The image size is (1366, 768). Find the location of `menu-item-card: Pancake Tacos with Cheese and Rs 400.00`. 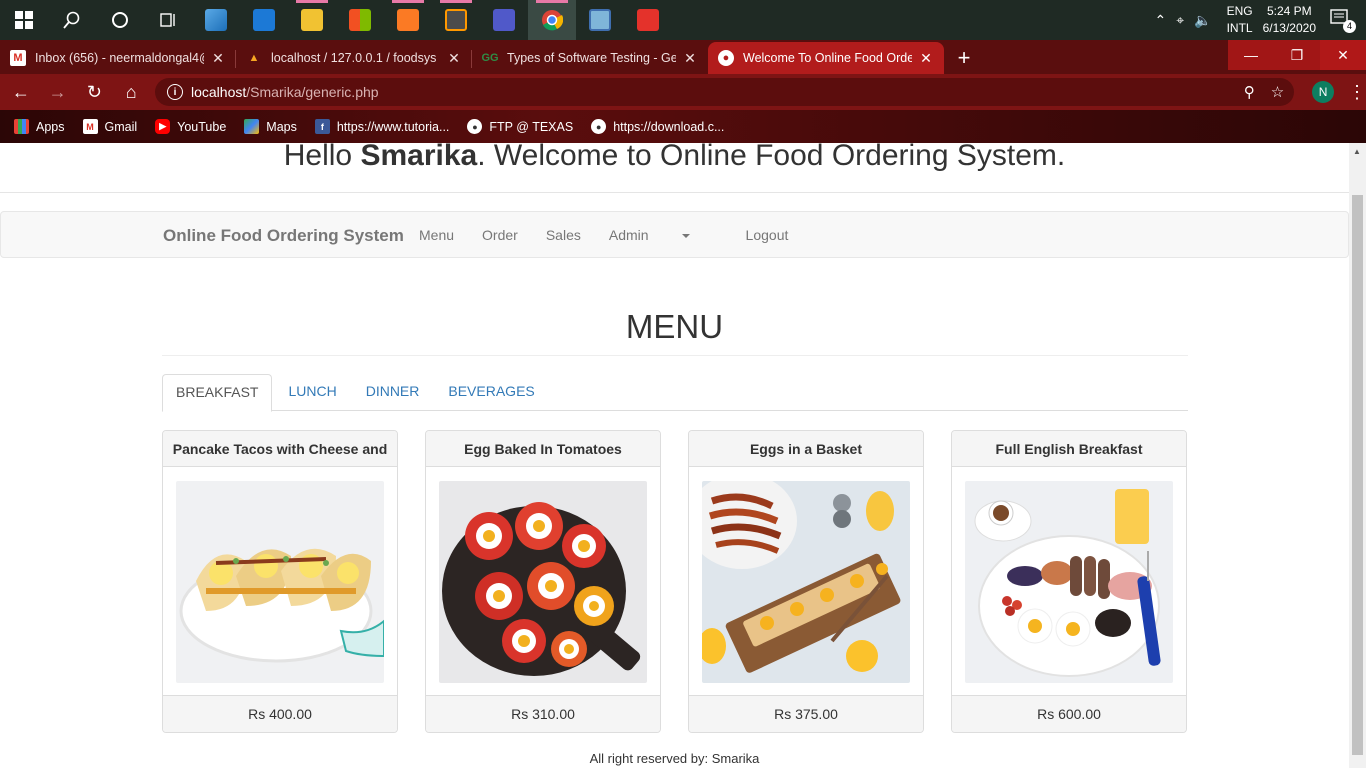

menu-item-card: Pancake Tacos with Cheese and Rs 400.00 is located at coordinates (280, 581).